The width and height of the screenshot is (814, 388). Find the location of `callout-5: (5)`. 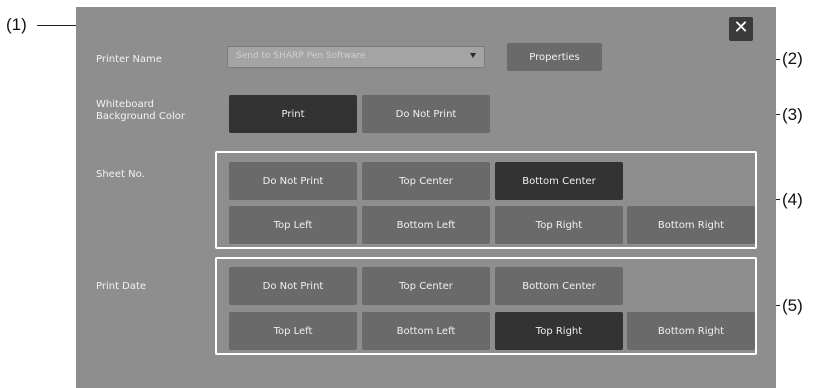

callout-5: (5) is located at coordinates (792, 305).